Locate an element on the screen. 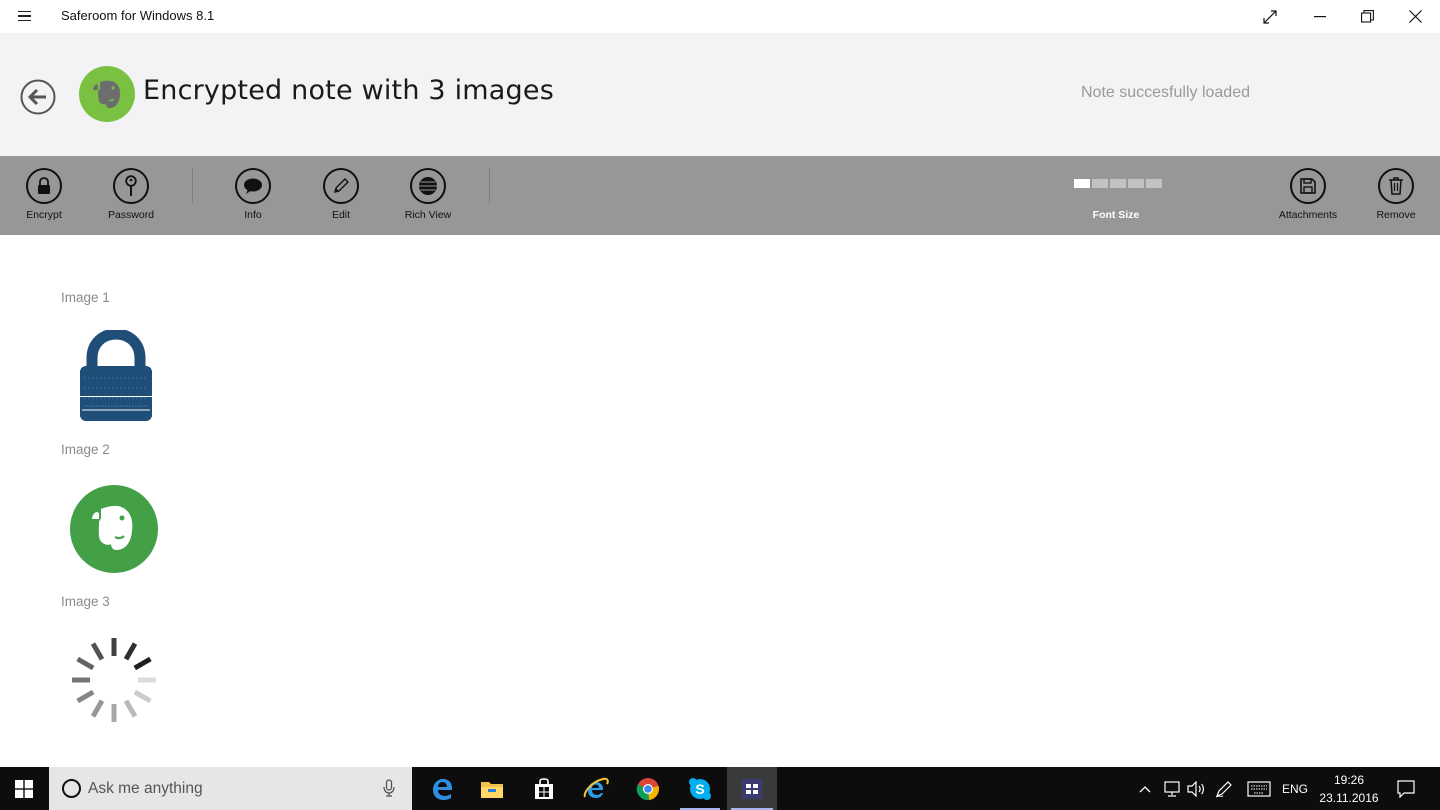 This screenshot has height=810, width=1440. attachments-label: Attachments is located at coordinates (1308, 215).